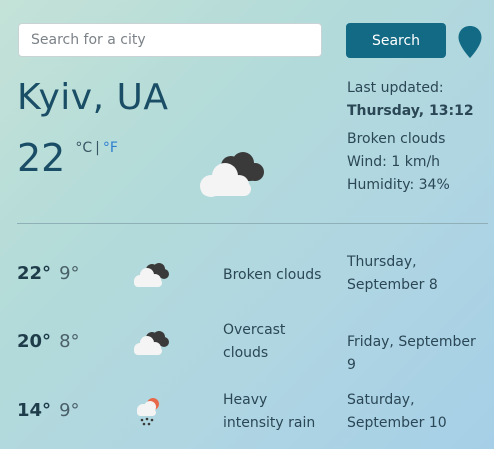 This screenshot has width=494, height=449. I want to click on forecast-condition-line: intensity rain, so click(269, 423).